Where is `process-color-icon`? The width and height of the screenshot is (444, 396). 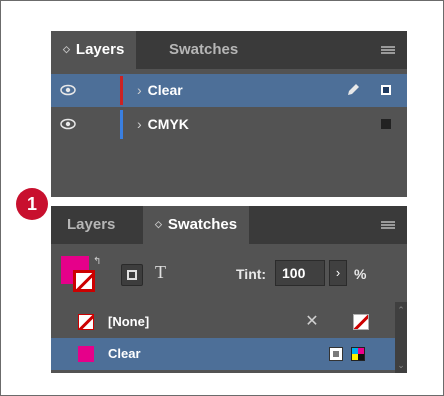
process-color-icon is located at coordinates (336, 354).